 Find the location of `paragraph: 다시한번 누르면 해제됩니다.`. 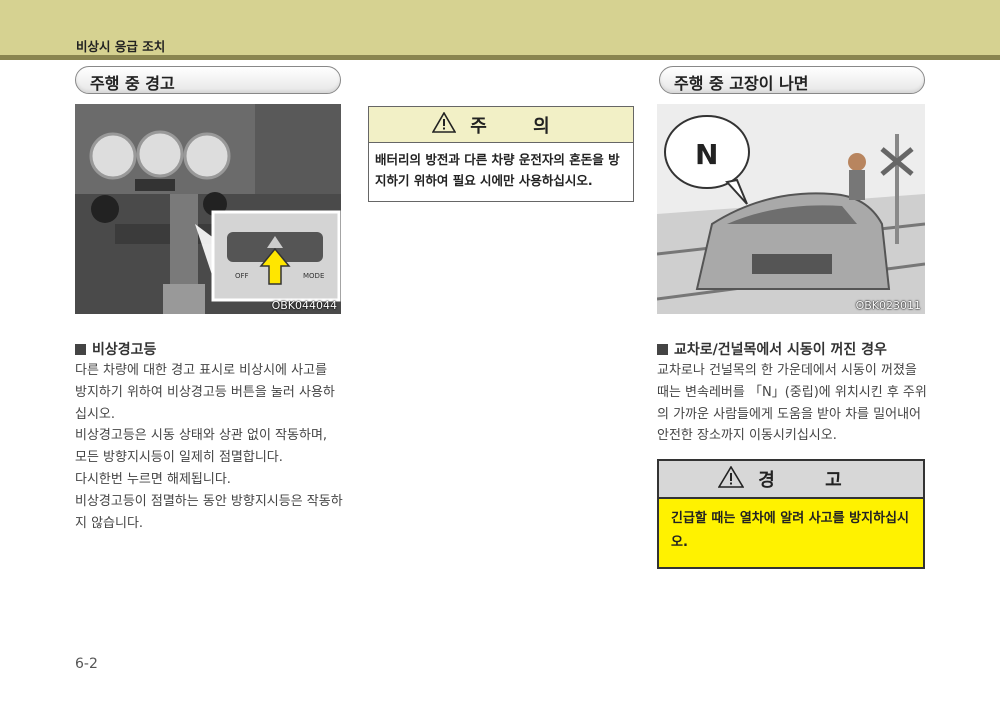

paragraph: 다시한번 누르면 해제됩니다. is located at coordinates (153, 479).